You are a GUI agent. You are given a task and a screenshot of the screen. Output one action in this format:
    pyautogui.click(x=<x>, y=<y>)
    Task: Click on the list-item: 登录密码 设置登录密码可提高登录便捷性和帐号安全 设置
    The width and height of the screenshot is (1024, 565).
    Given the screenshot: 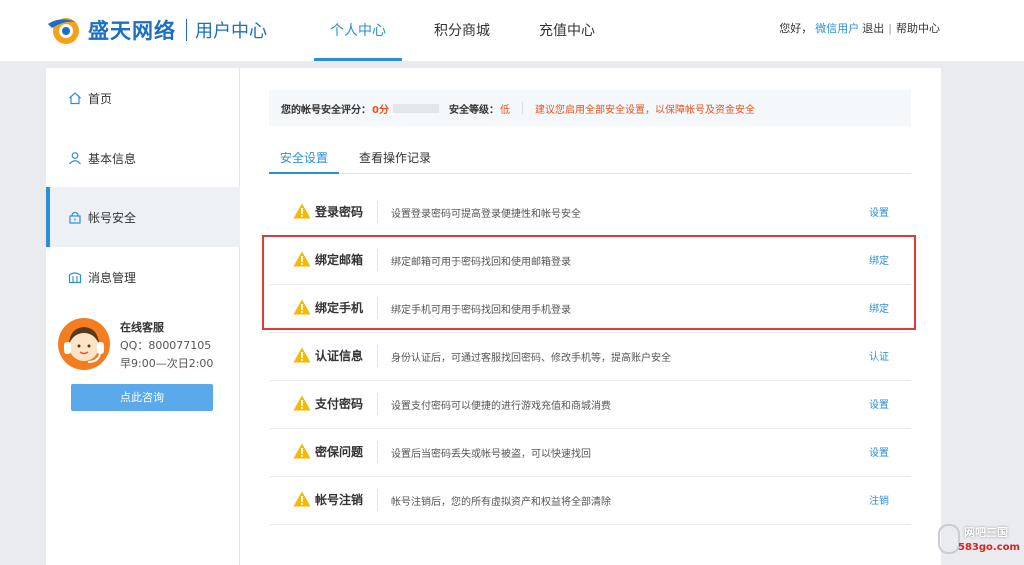 What is the action you would take?
    pyautogui.click(x=590, y=213)
    